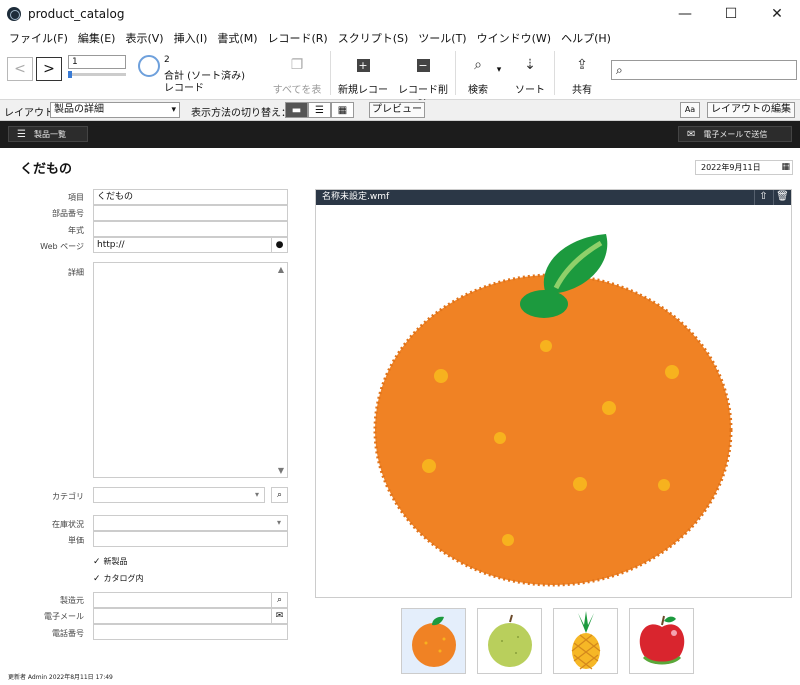 The height and width of the screenshot is (685, 800). What do you see at coordinates (530, 73) in the screenshot?
I see `sort-button: ⇣ ソート` at bounding box center [530, 73].